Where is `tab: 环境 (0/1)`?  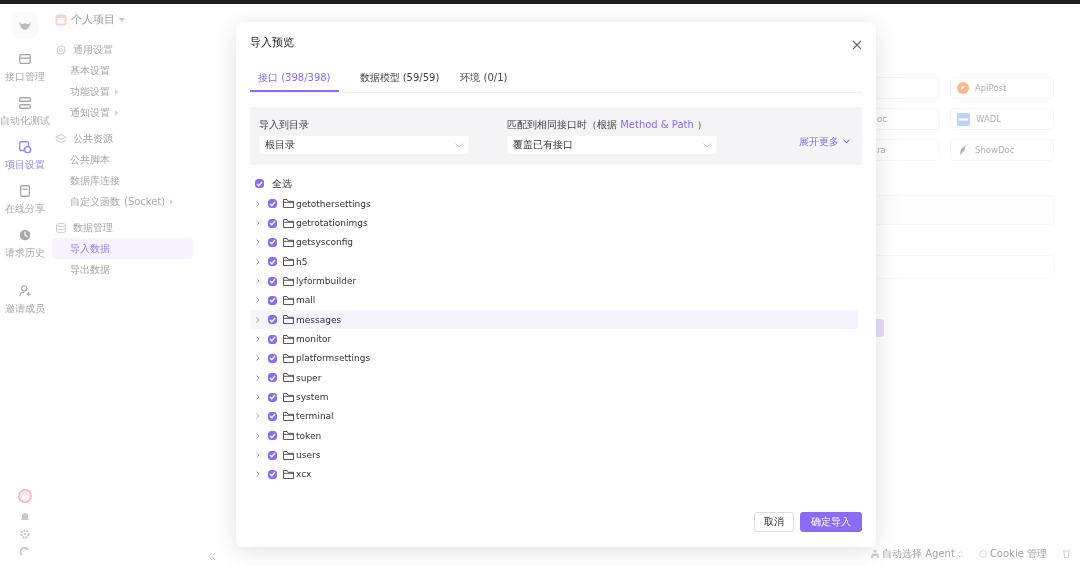 tab: 环境 (0/1) is located at coordinates (484, 80).